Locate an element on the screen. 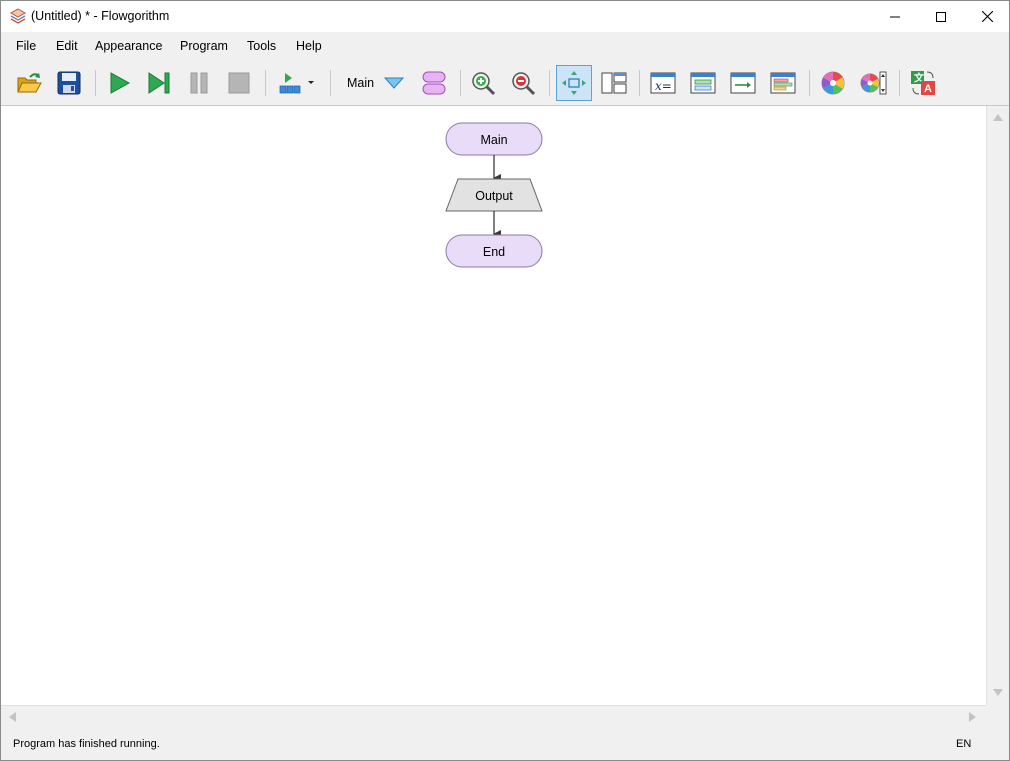 This screenshot has width=1010, height=761. language-icon: 文 A is located at coordinates (923, 83).